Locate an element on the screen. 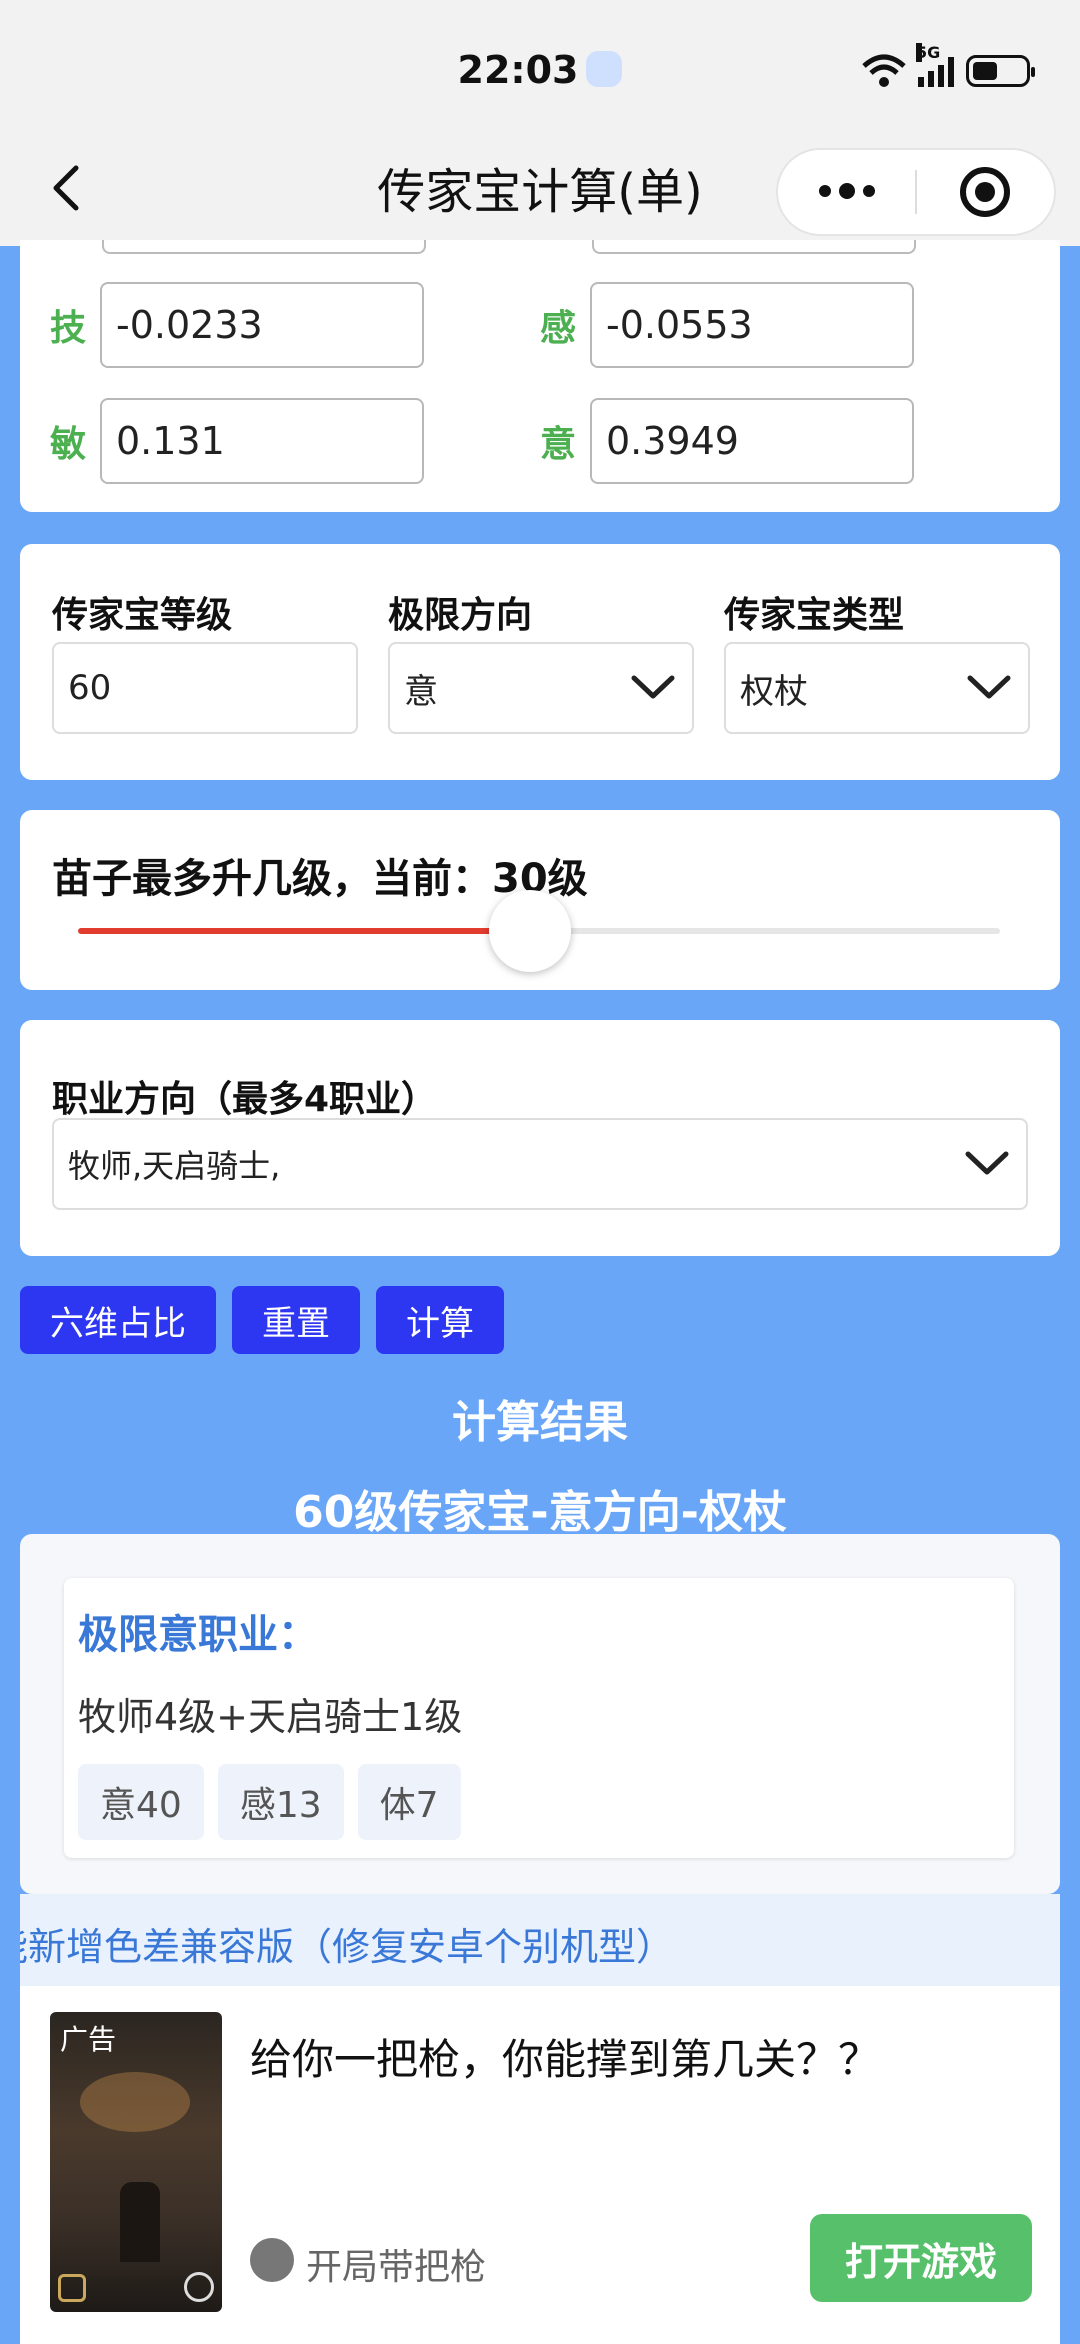  close-target-button is located at coordinates (985, 192).